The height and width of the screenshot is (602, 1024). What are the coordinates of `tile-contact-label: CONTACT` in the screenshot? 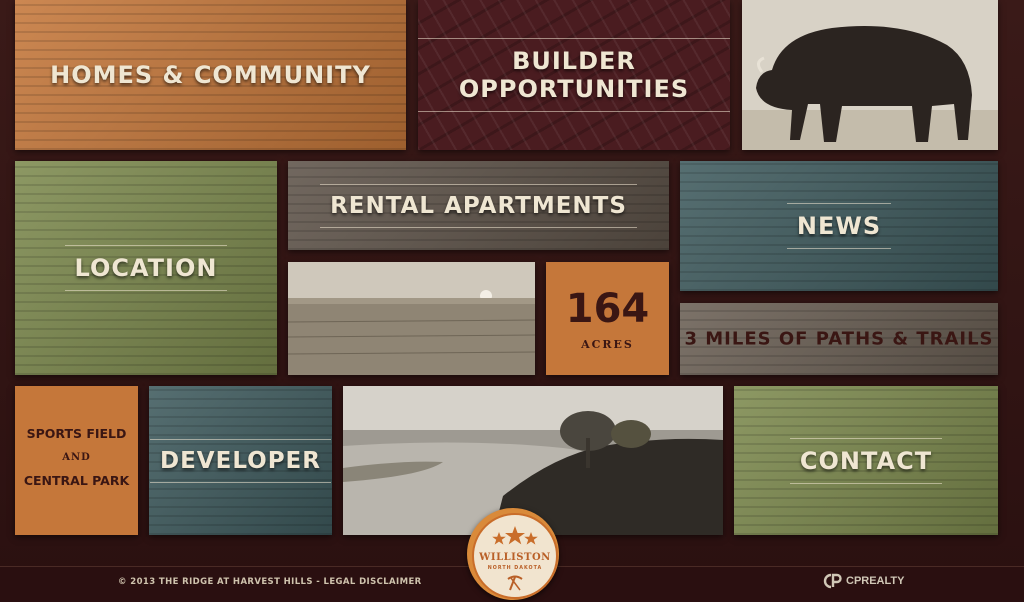 It's located at (866, 460).